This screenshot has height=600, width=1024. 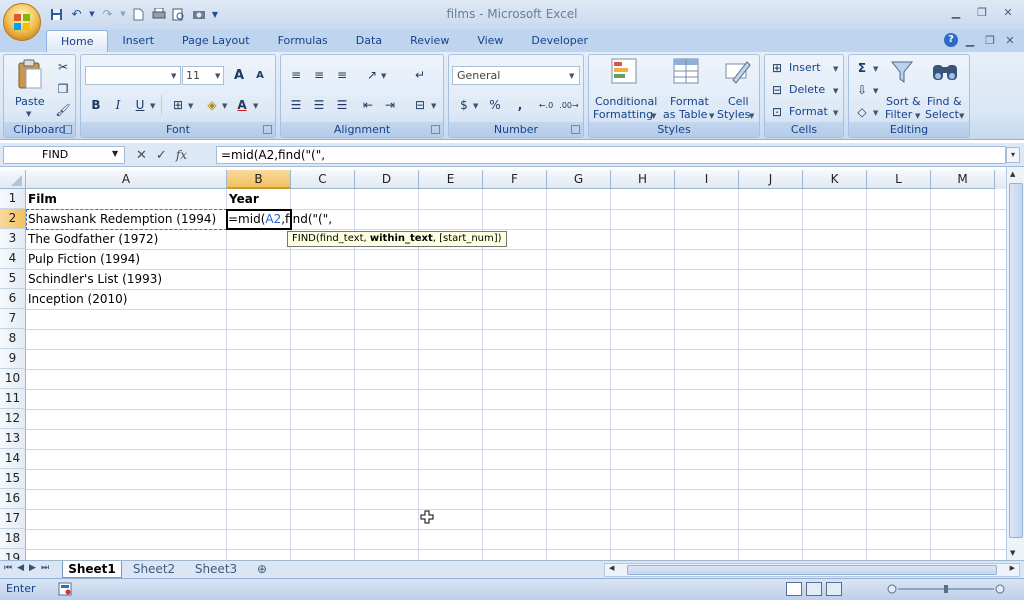 What do you see at coordinates (807, 89) in the screenshot?
I see `delete-cells-label: Delete` at bounding box center [807, 89].